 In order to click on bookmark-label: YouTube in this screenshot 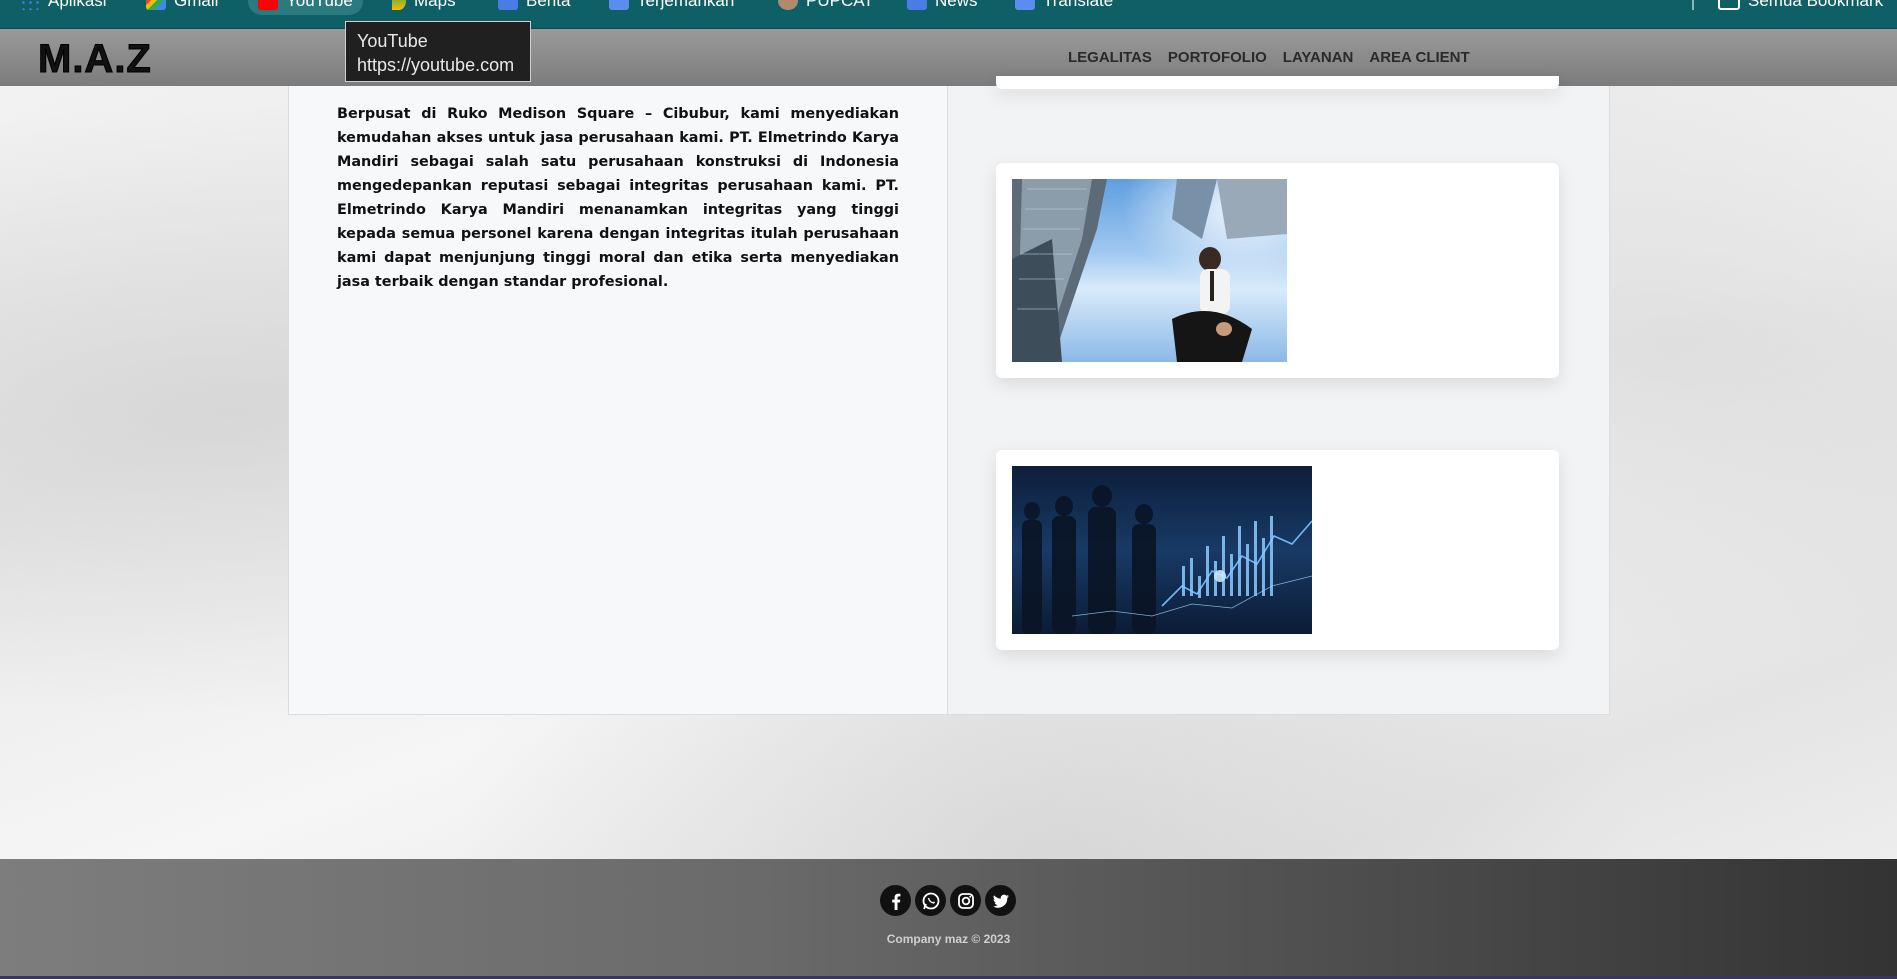, I will do `click(319, 5)`.